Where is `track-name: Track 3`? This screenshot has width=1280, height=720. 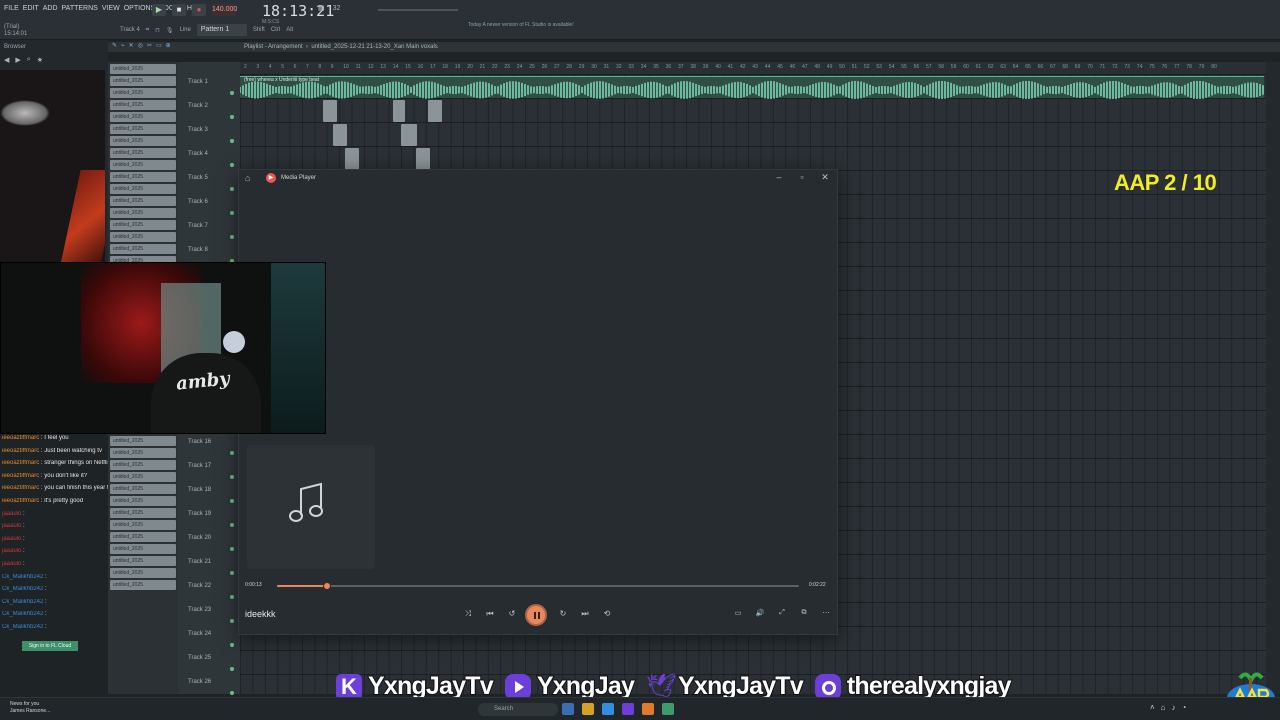
track-name: Track 3 is located at coordinates (198, 130).